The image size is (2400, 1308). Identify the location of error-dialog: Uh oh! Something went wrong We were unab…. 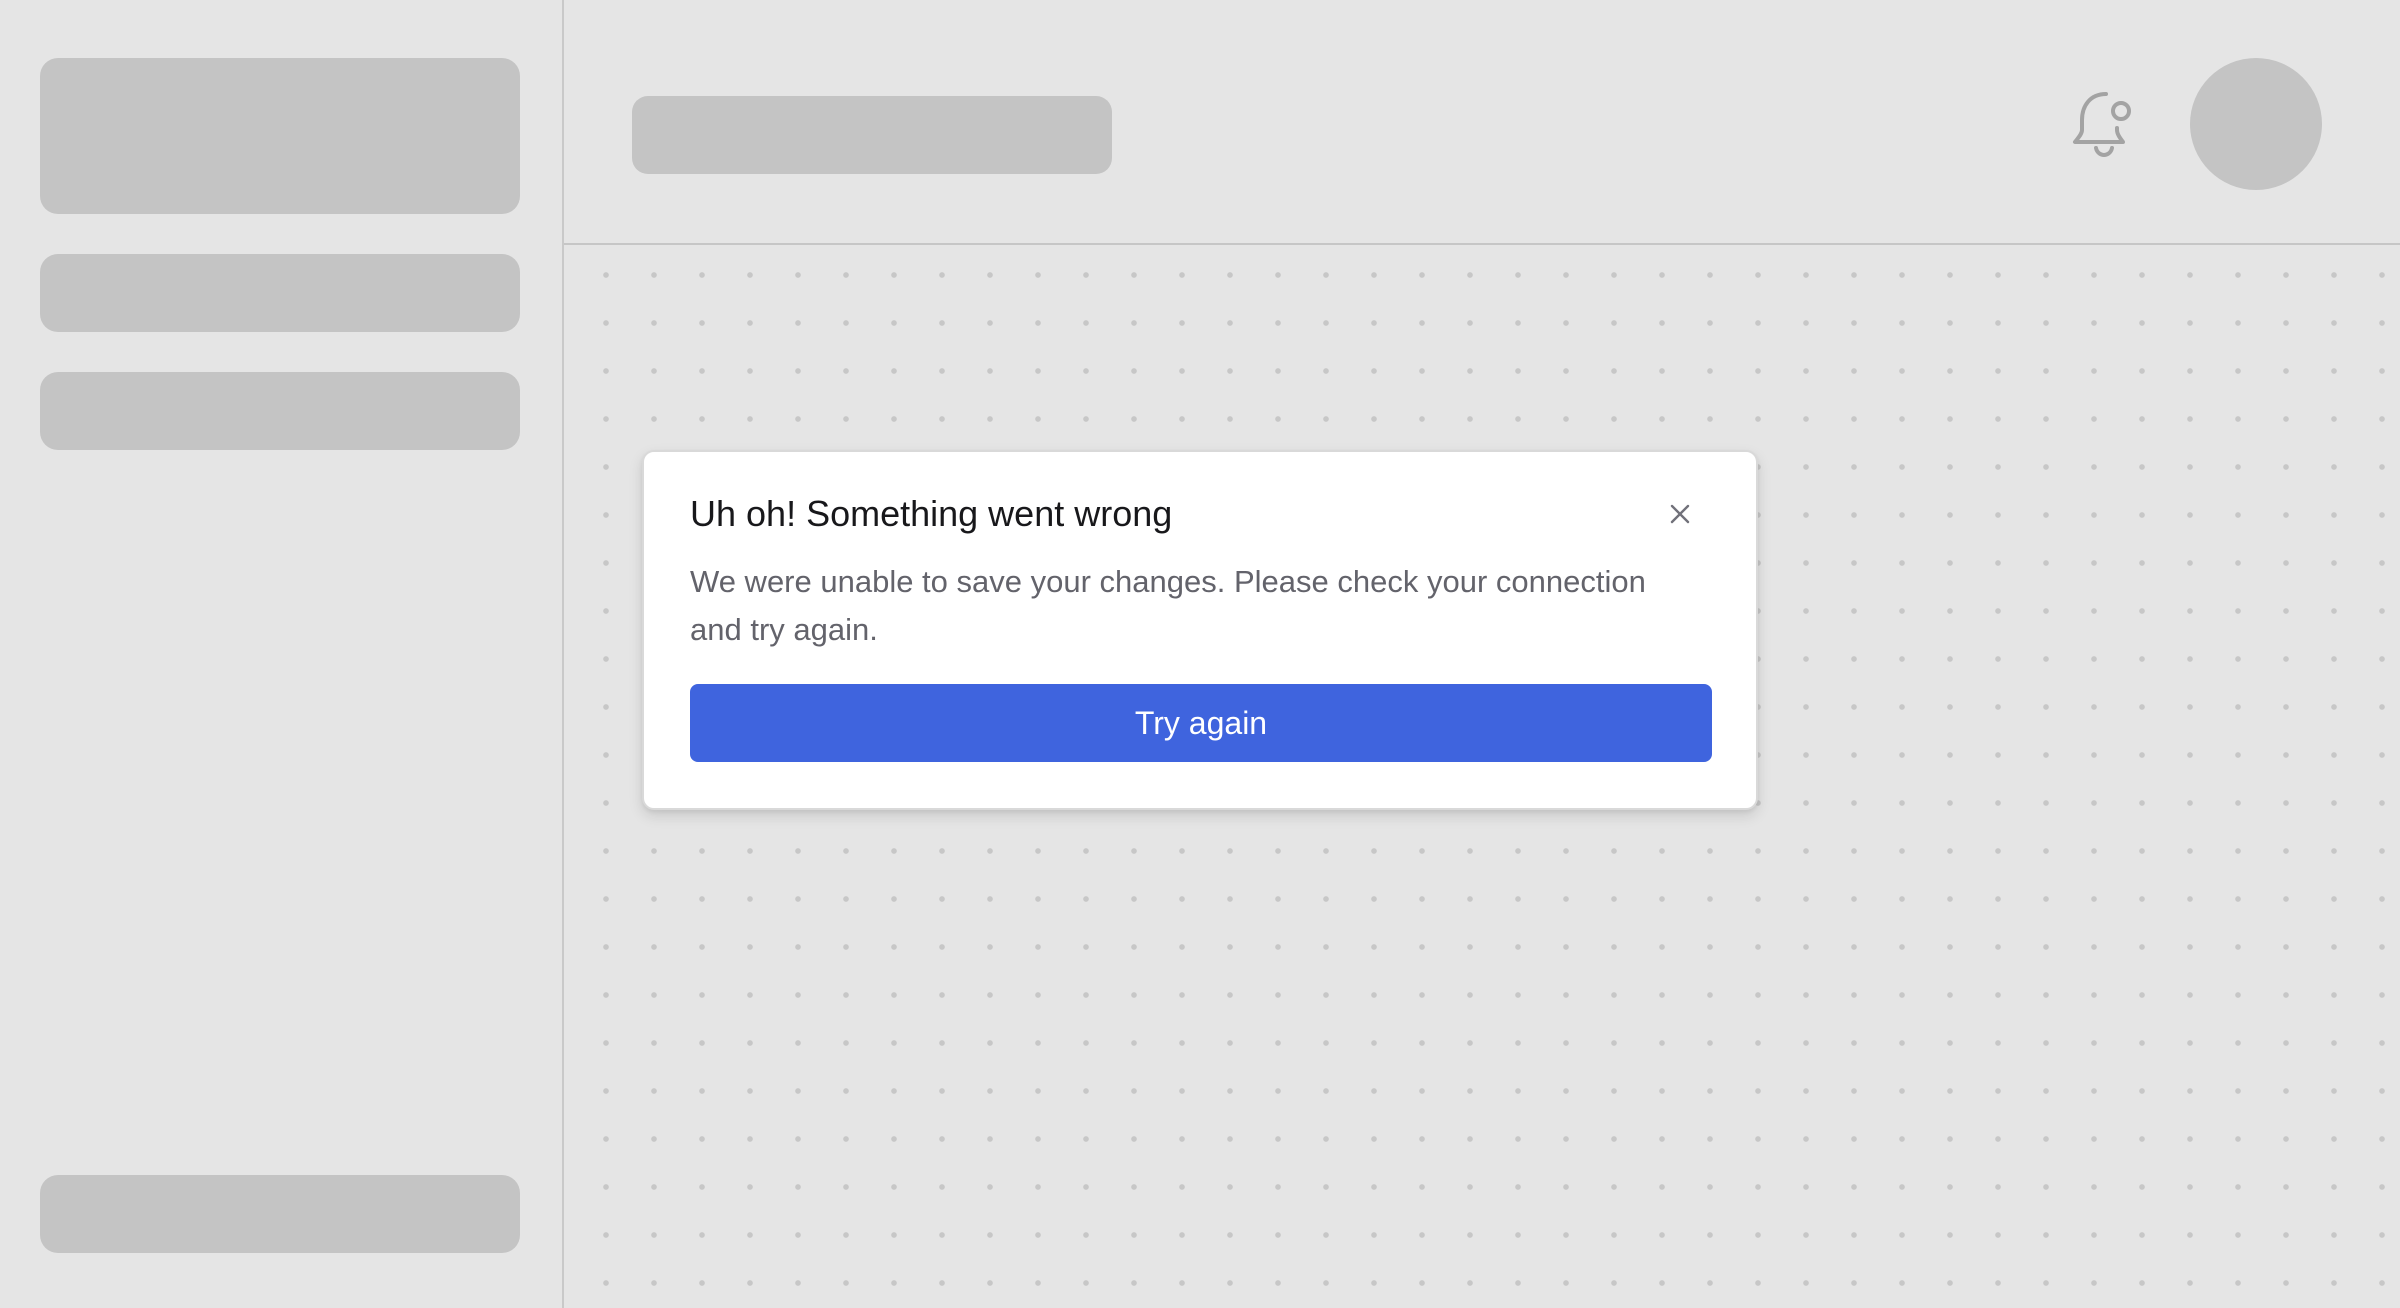
(1200, 630).